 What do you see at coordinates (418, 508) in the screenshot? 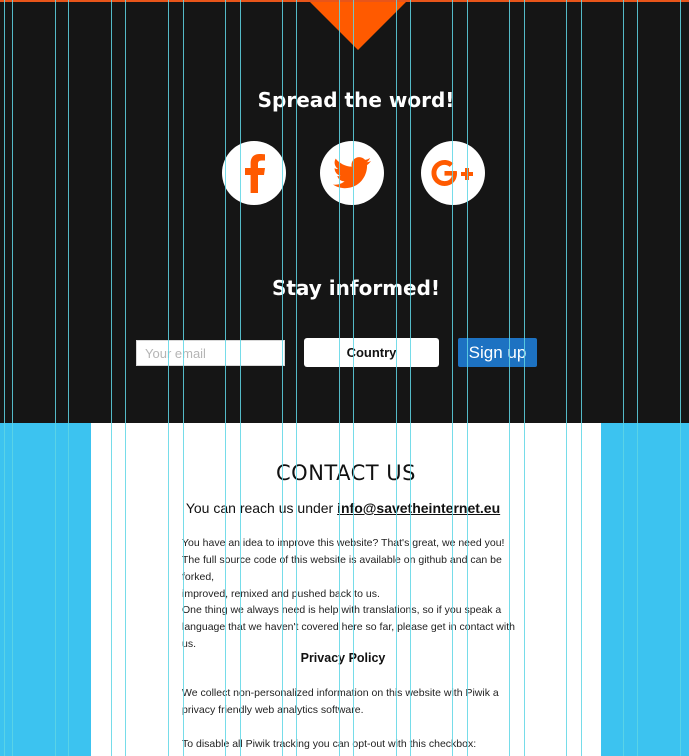
I see `contact-email-link: info@savetheinternet.eu` at bounding box center [418, 508].